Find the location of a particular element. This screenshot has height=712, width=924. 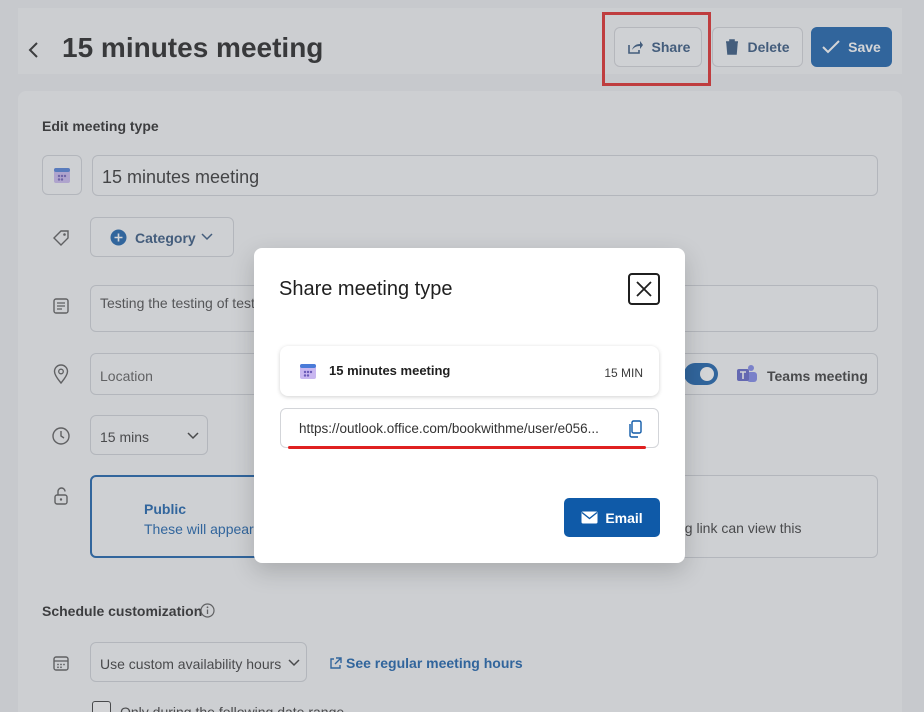

email-button: Email is located at coordinates (612, 517).